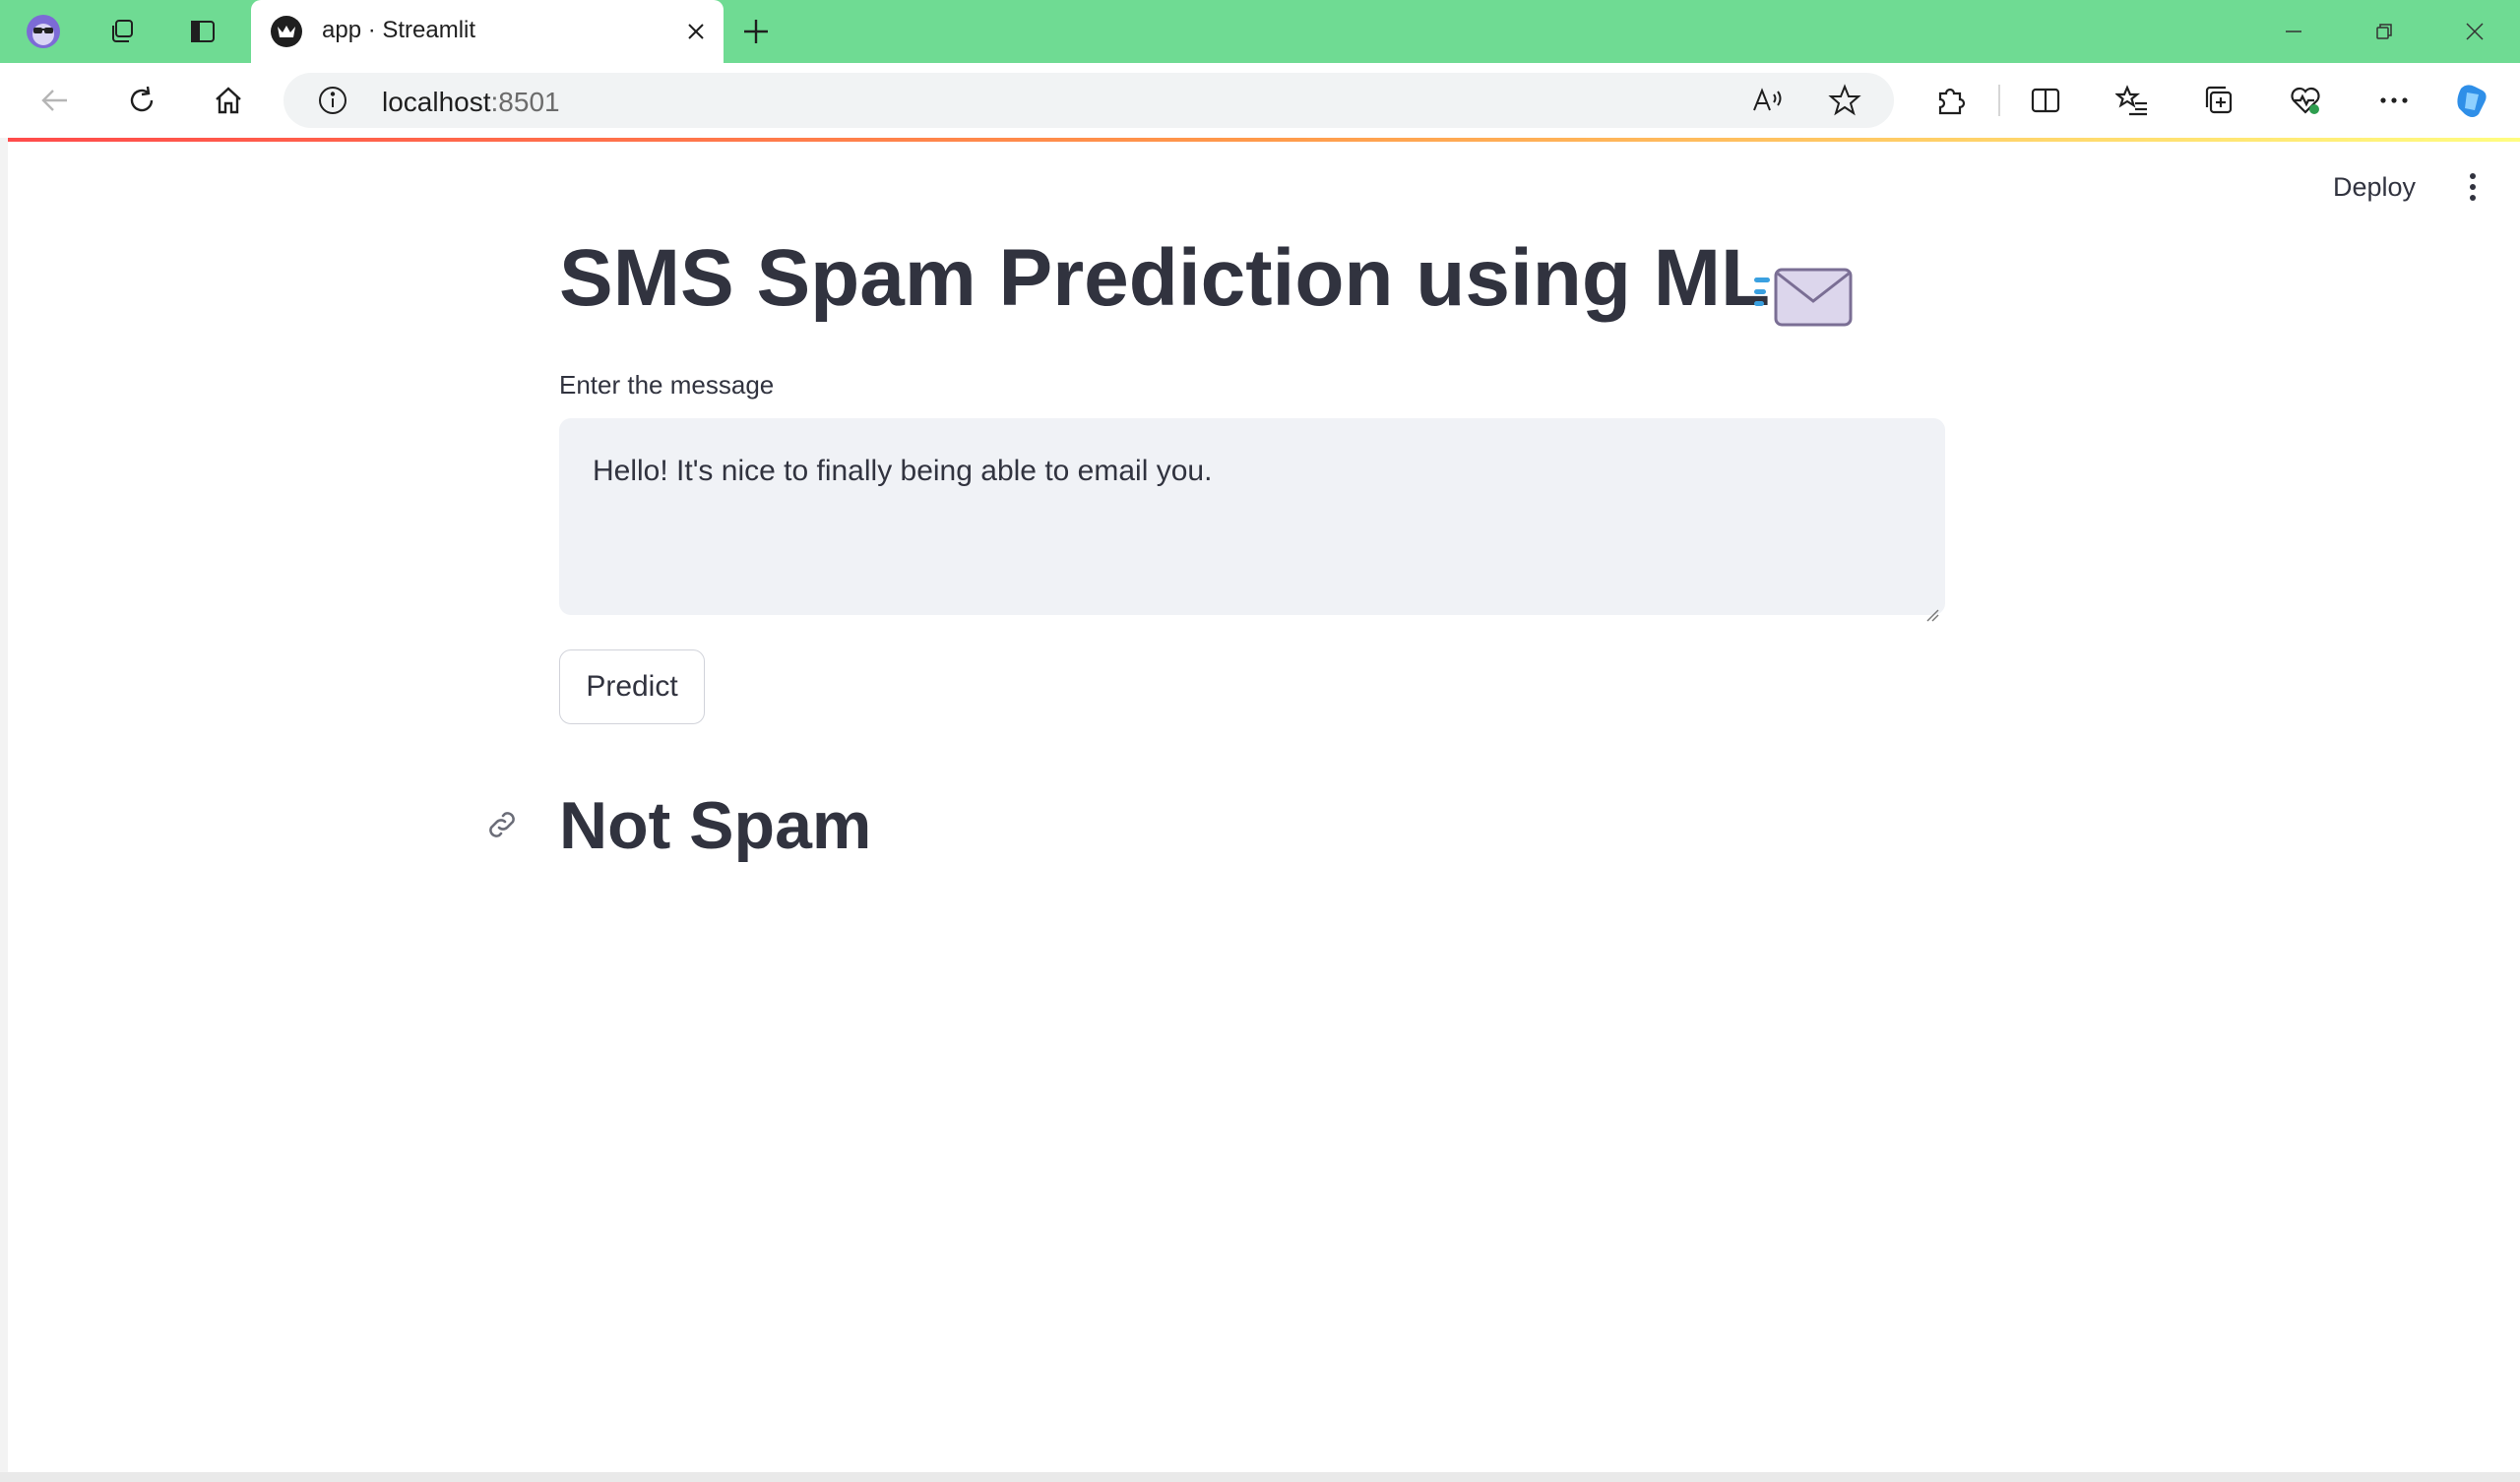  I want to click on browser-navbar: localhost:8501, so click(1260, 100).